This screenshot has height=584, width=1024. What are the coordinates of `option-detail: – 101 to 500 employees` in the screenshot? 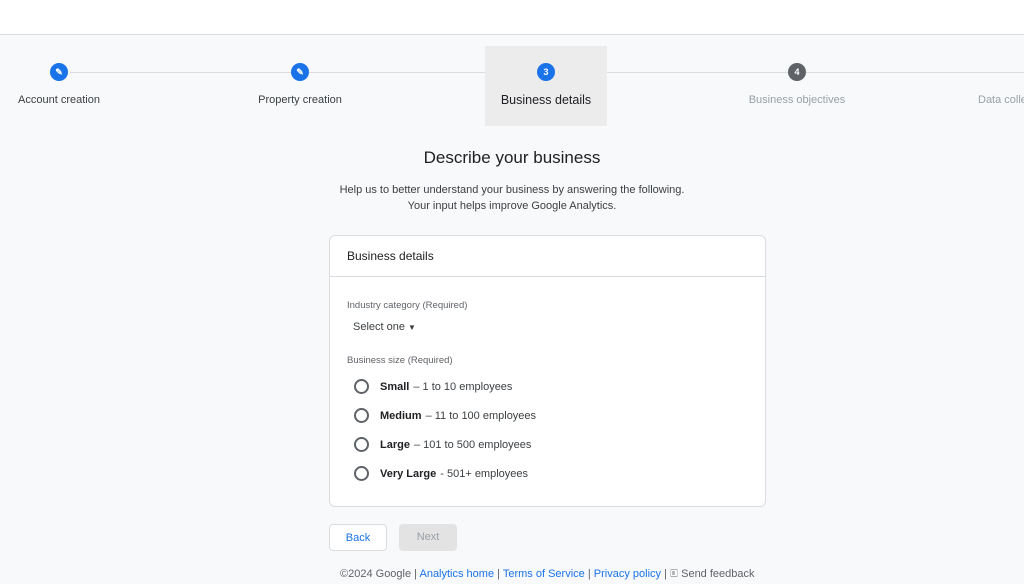 It's located at (472, 444).